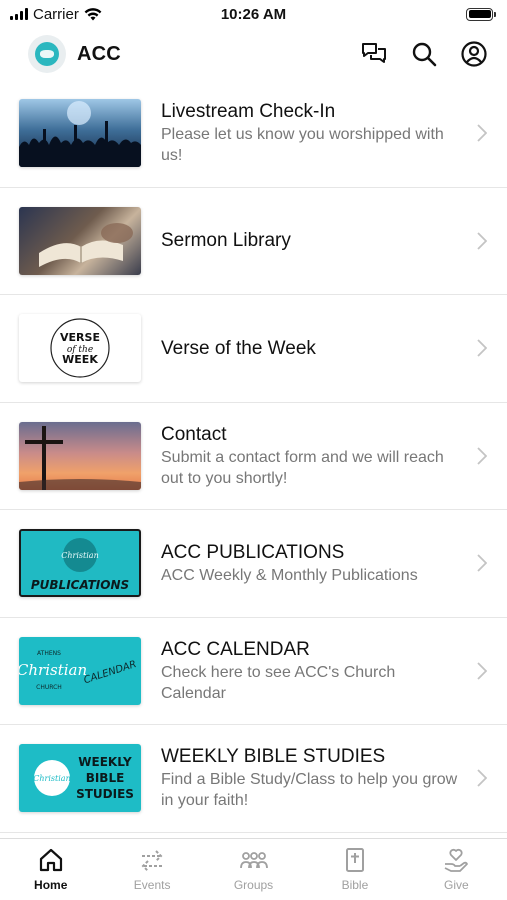 This screenshot has height=900, width=507. Describe the element at coordinates (80, 337) in the screenshot. I see `verse-badge-line-1: VERSE` at that location.